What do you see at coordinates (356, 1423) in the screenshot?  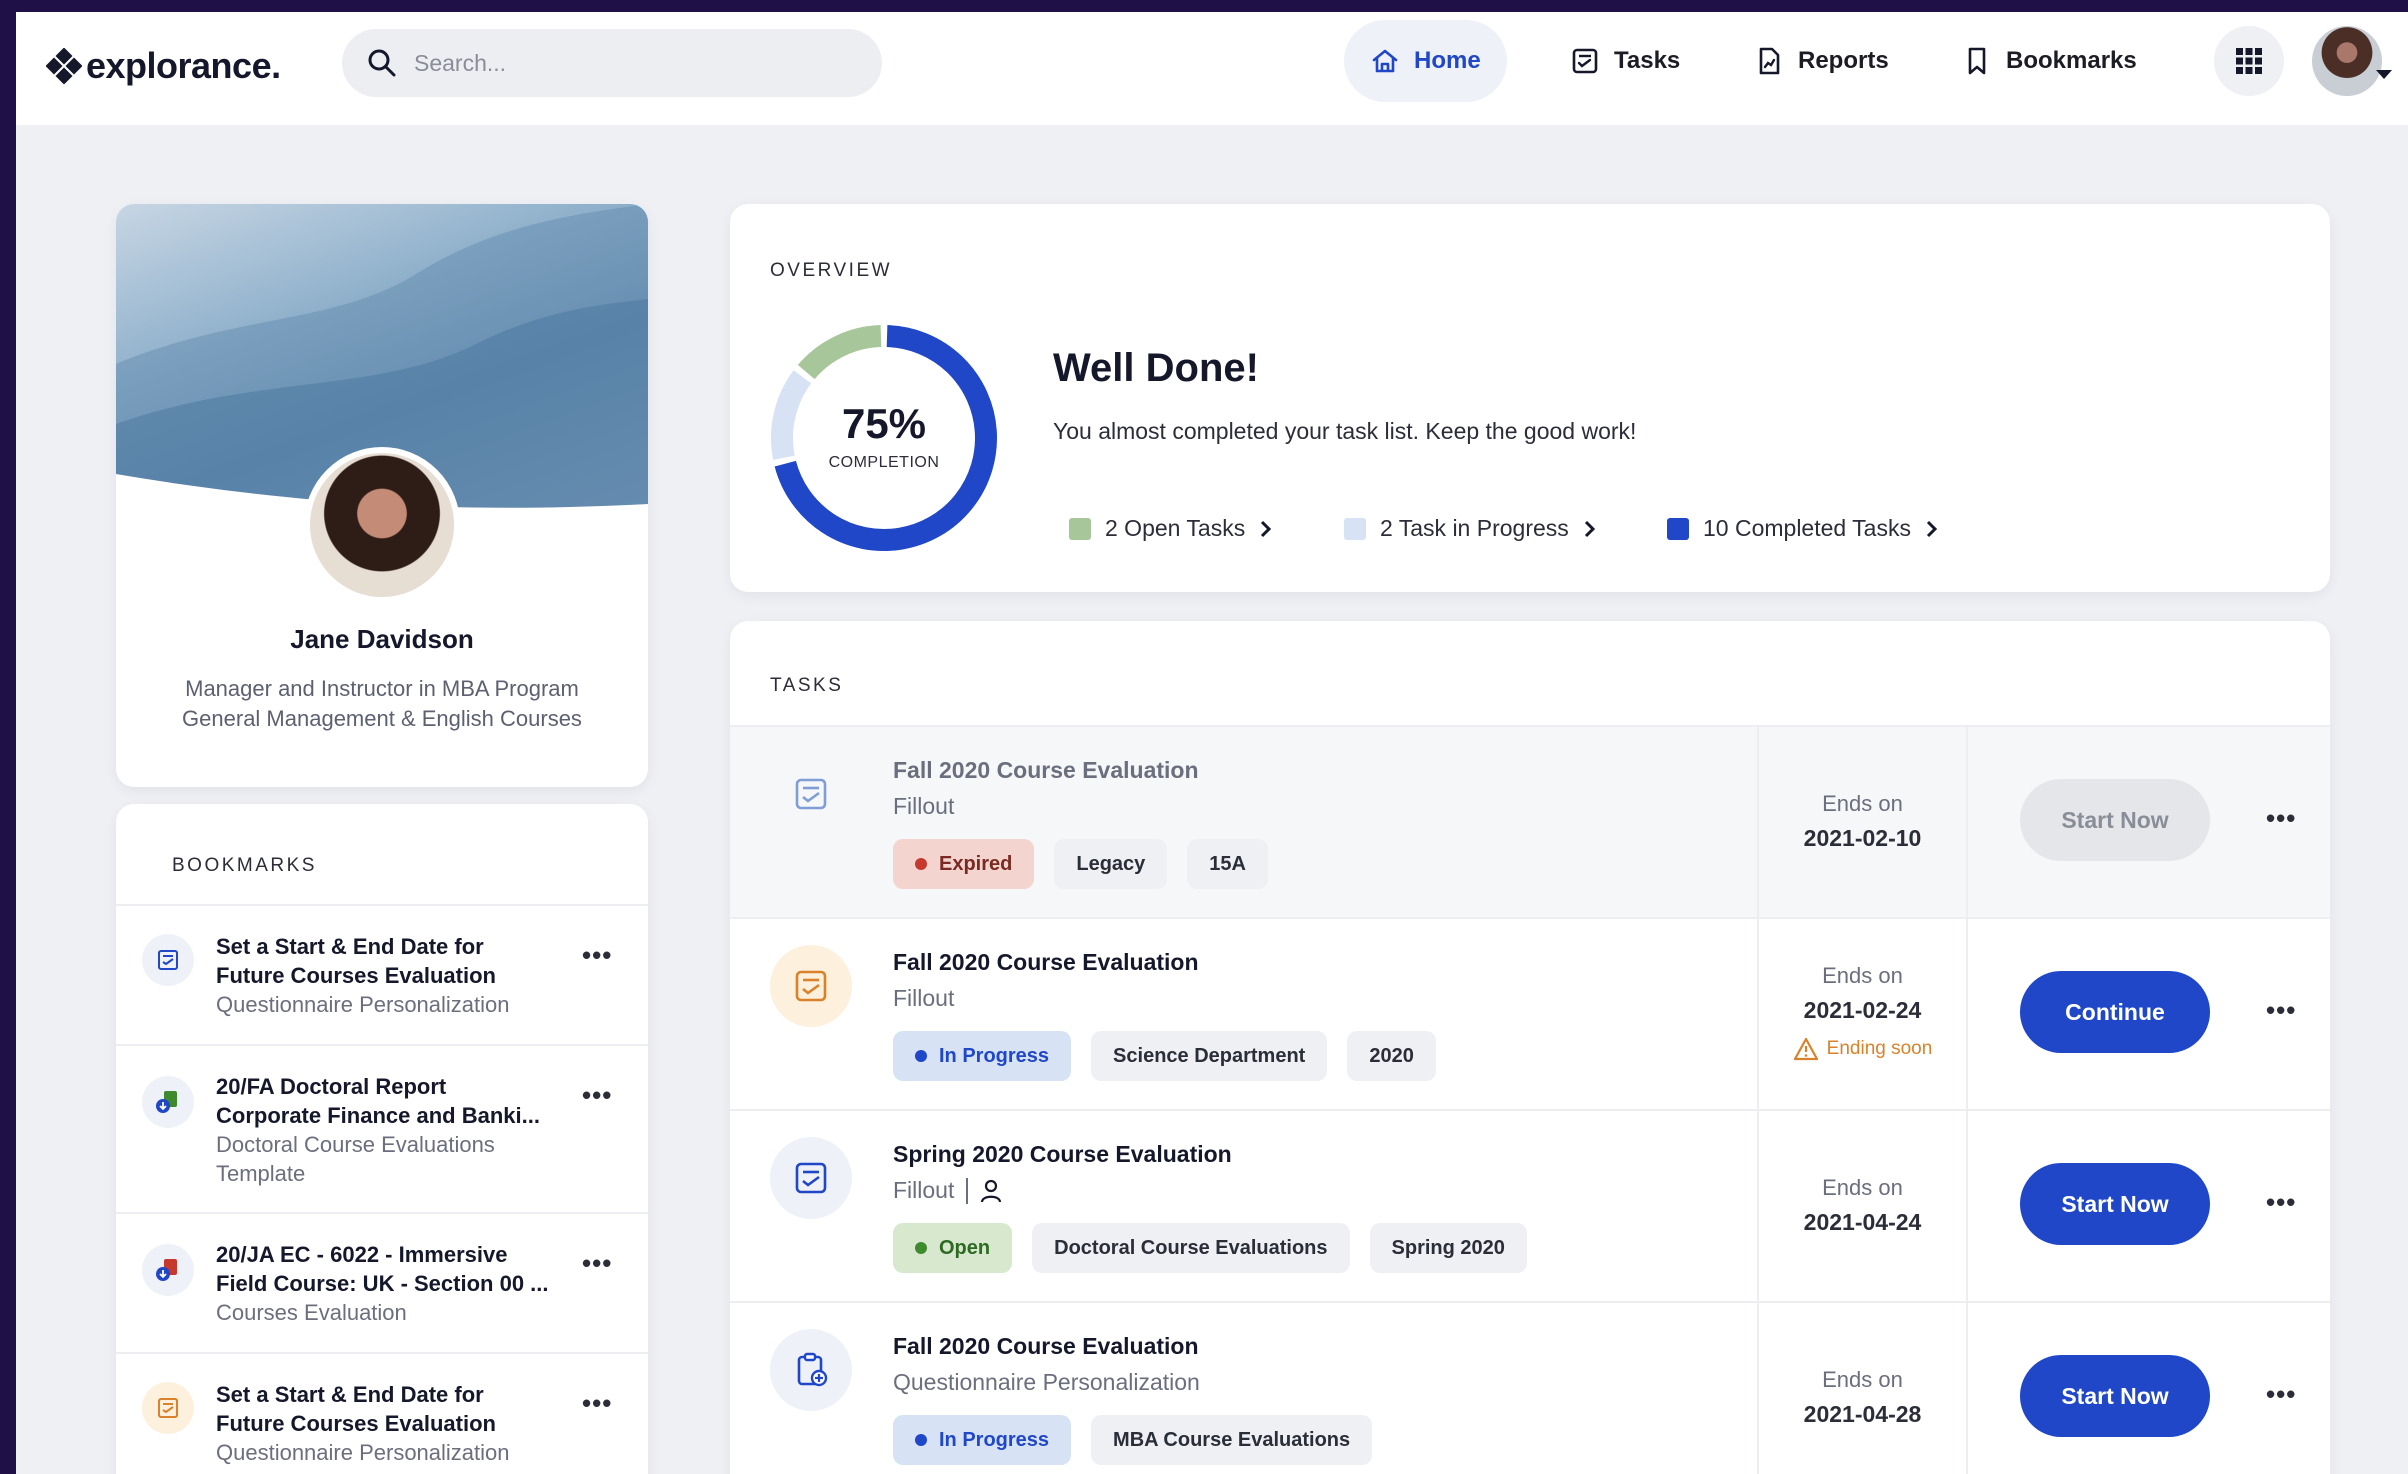 I see `bookmark-title-line: Future Courses Evaluation` at bounding box center [356, 1423].